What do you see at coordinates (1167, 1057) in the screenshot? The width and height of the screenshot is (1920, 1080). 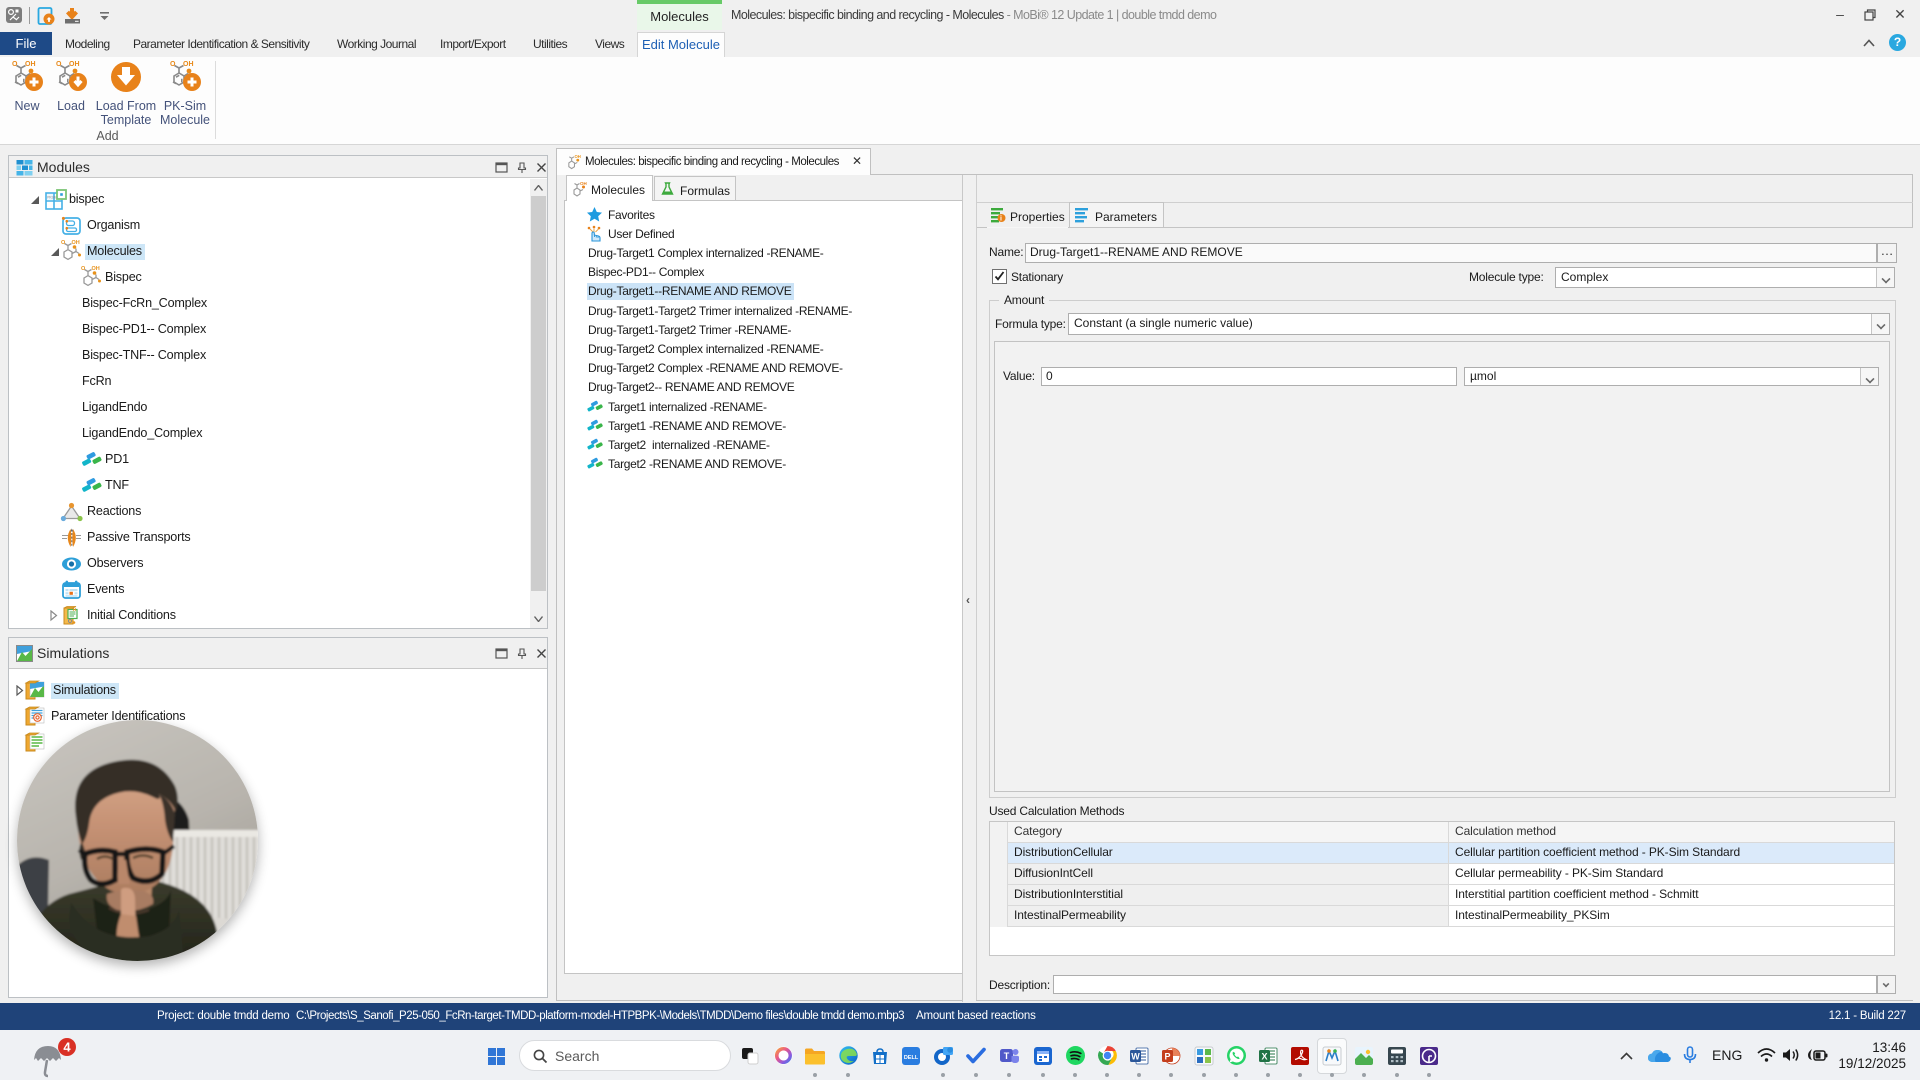 I see `svg-text: P` at bounding box center [1167, 1057].